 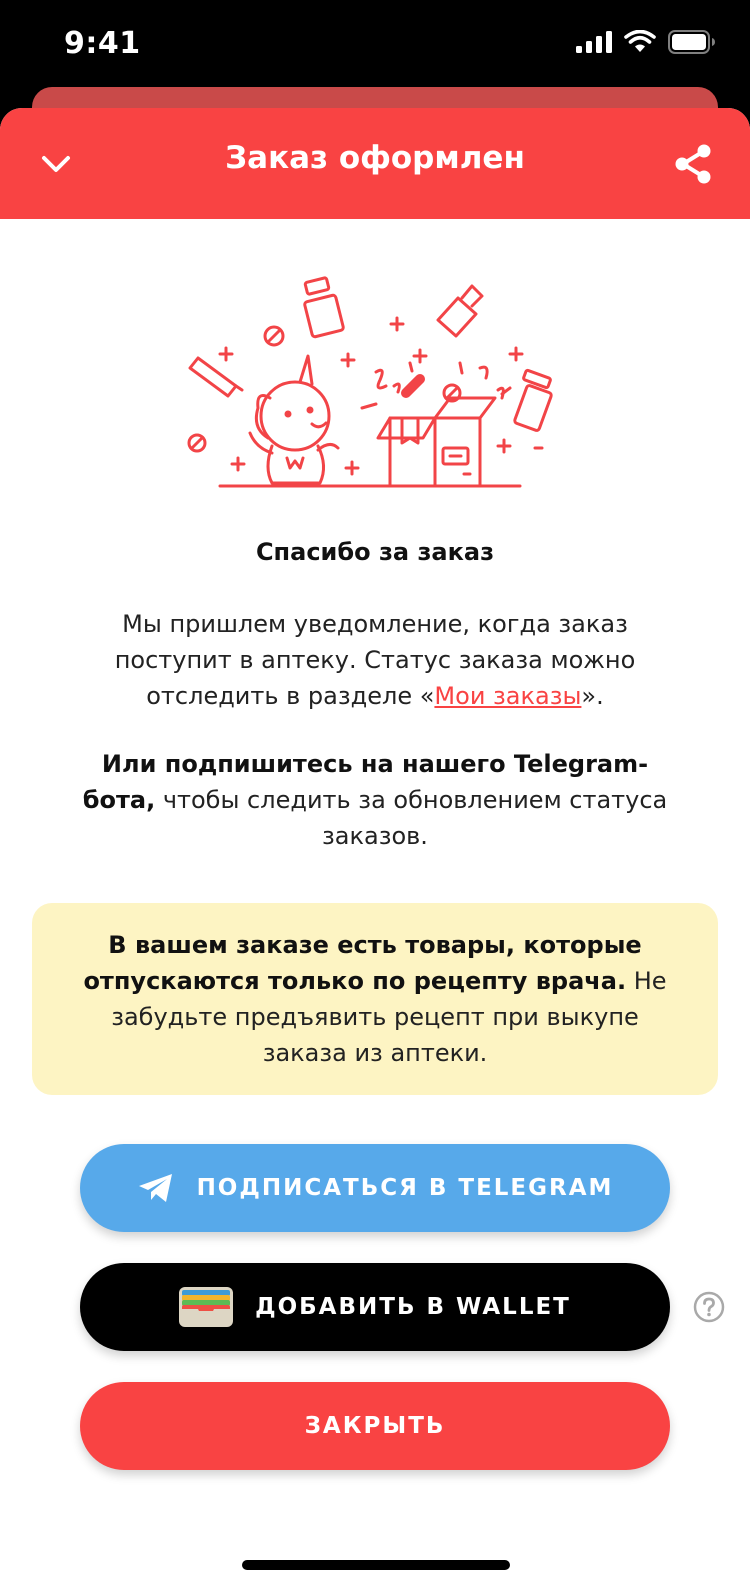 I want to click on wifi-icon, so click(x=640, y=41).